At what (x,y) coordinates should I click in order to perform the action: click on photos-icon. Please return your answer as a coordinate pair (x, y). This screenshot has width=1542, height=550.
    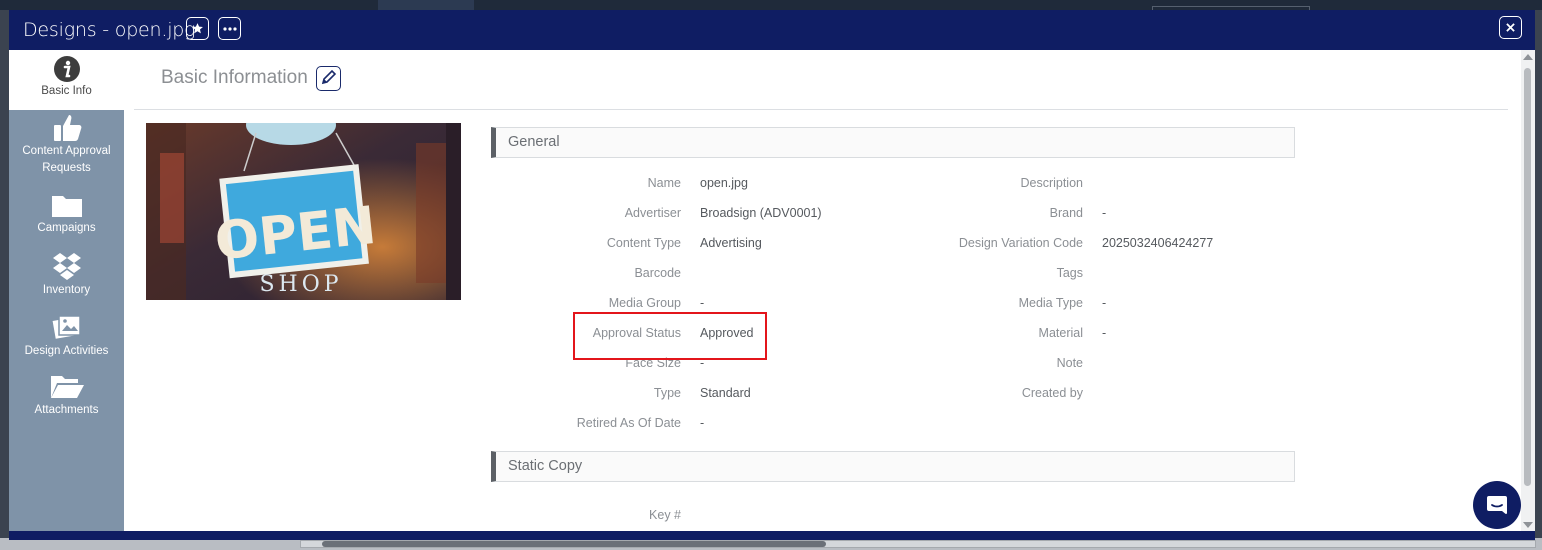
    Looking at the image, I should click on (66, 327).